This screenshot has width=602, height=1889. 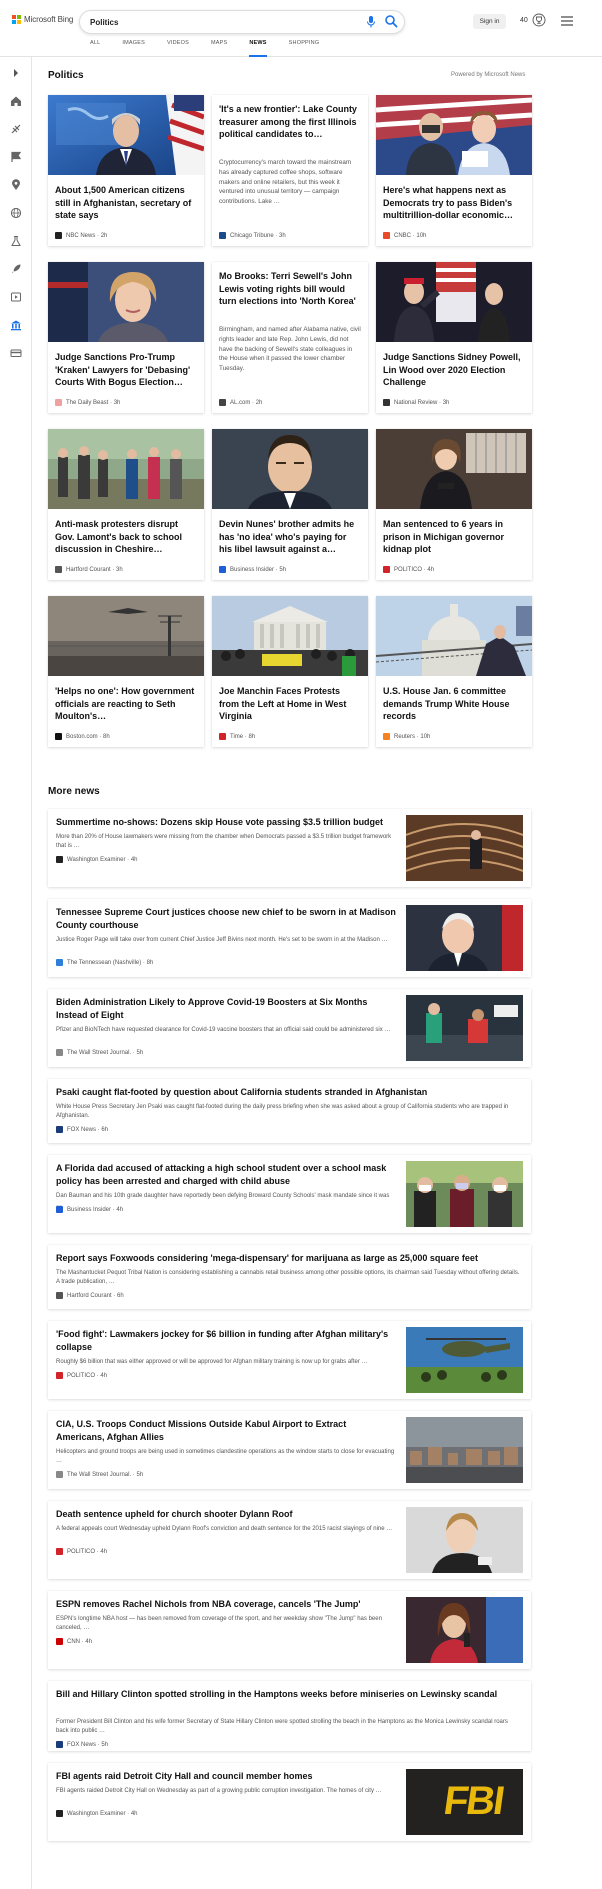 I want to click on money-icon, so click(x=16, y=353).